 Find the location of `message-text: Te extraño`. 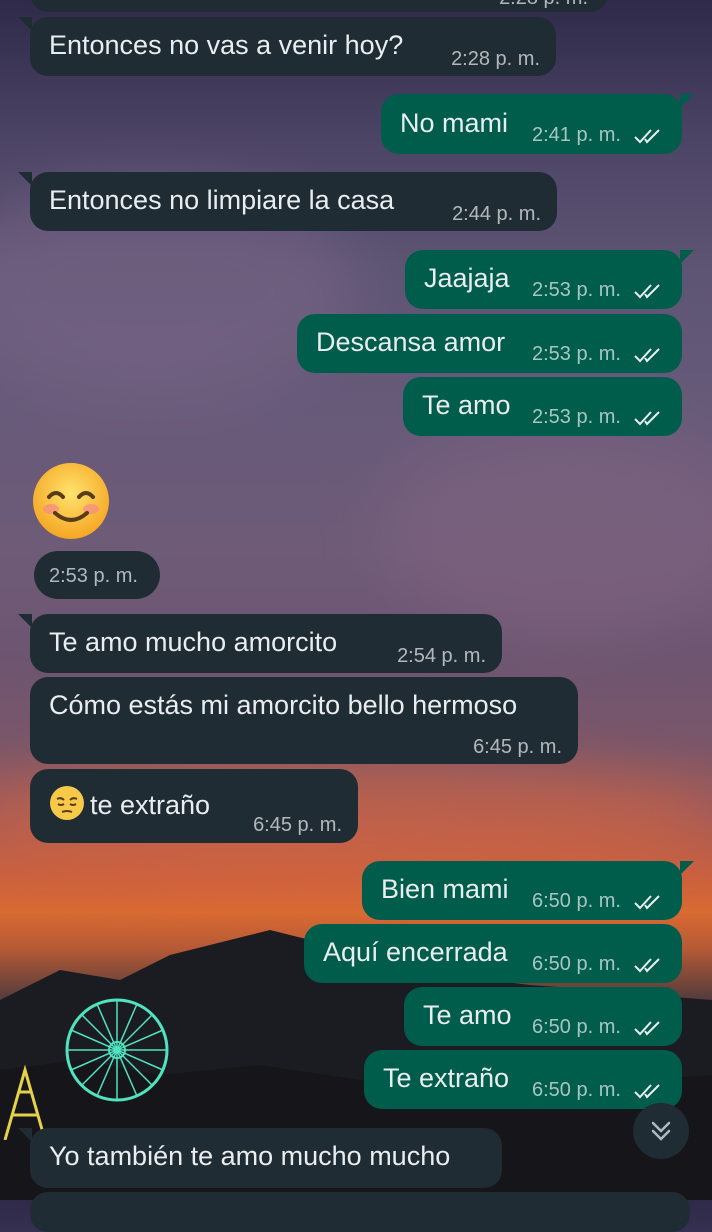

message-text: Te extraño is located at coordinates (446, 1078).